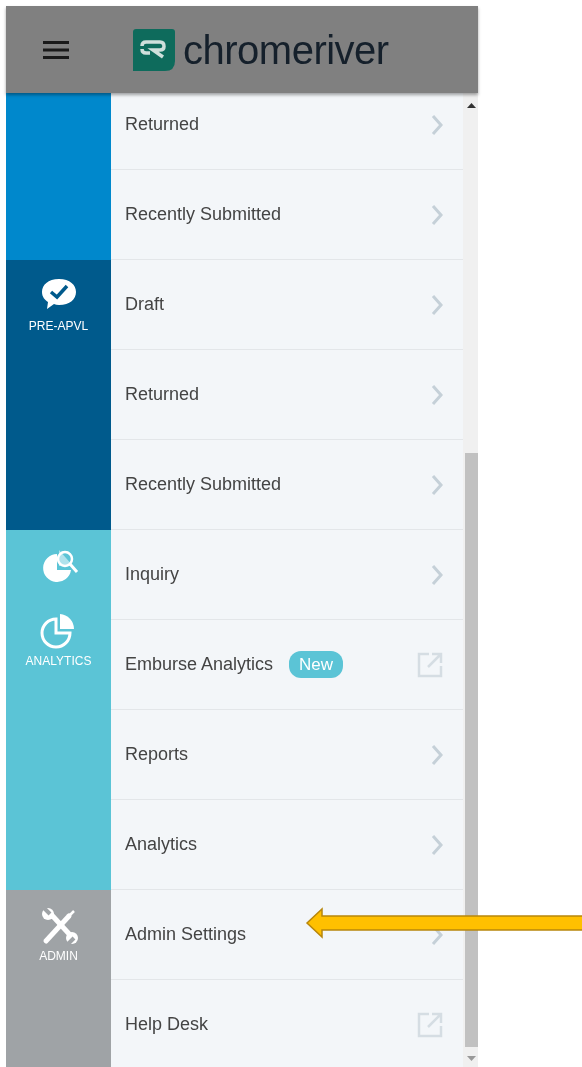 The width and height of the screenshot is (582, 1067). I want to click on scroll-up-icon, so click(471, 105).